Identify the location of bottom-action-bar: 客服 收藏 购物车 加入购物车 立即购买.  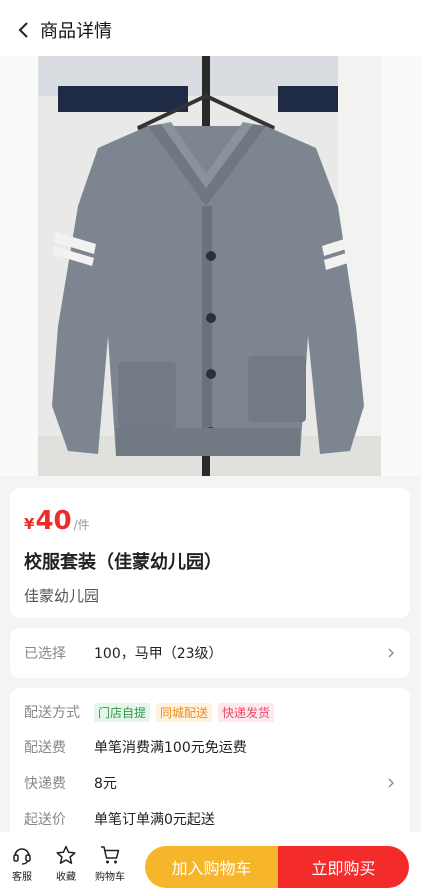
(210, 863).